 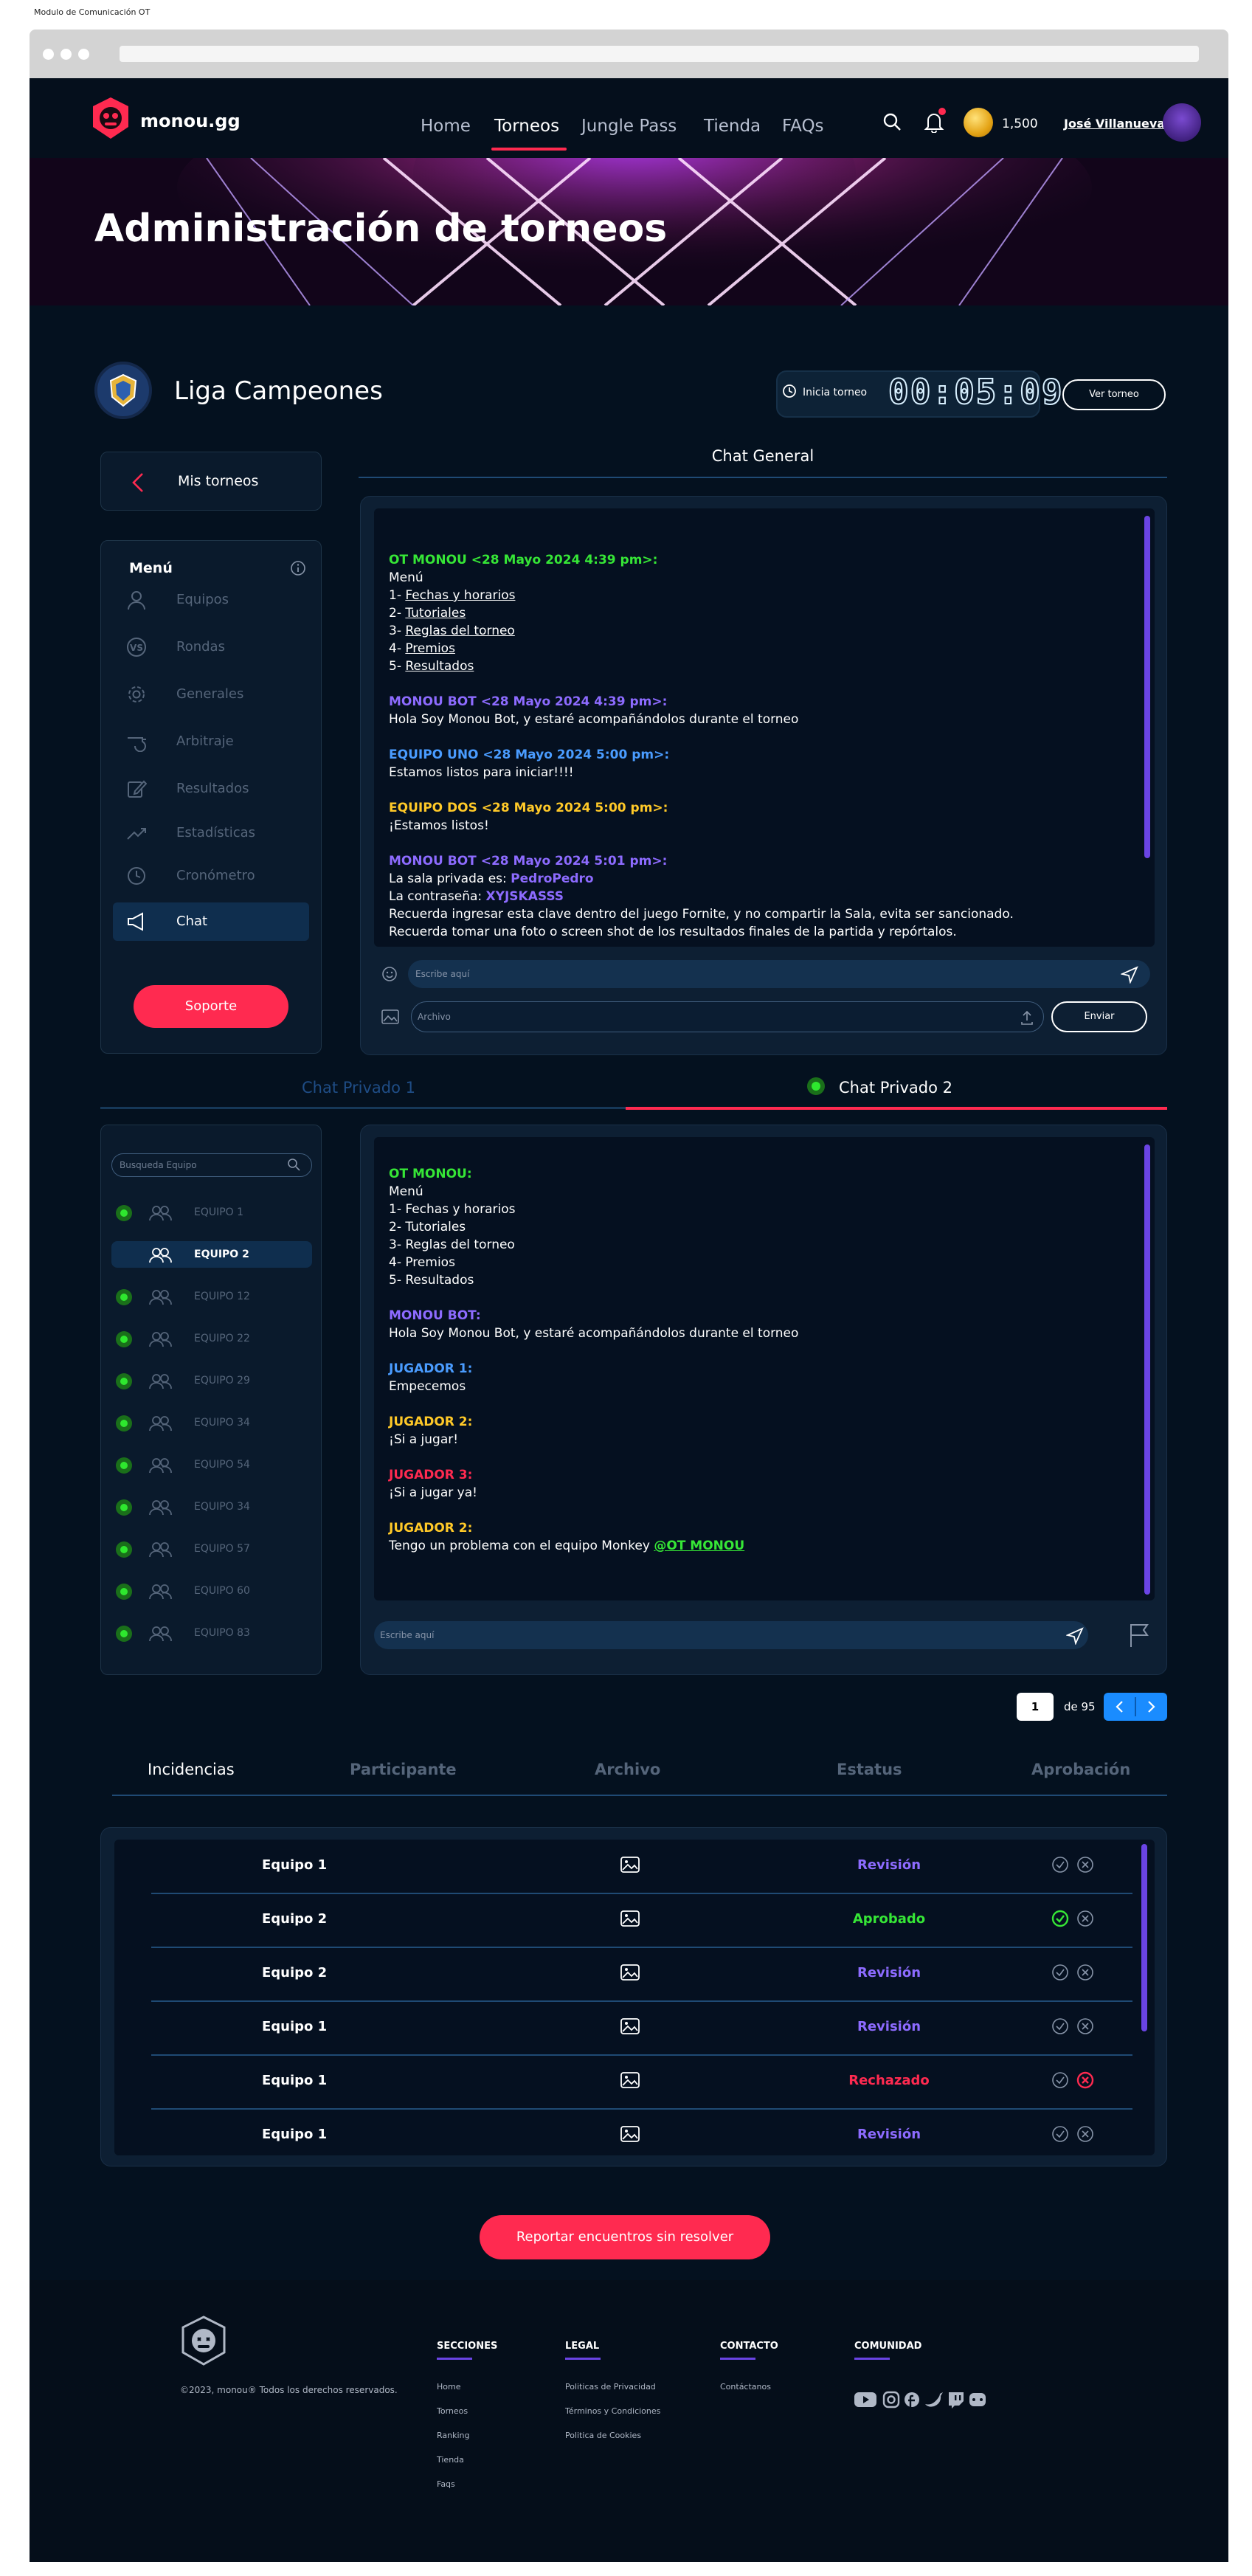 What do you see at coordinates (190, 121) in the screenshot?
I see `brand-name: monou.gg` at bounding box center [190, 121].